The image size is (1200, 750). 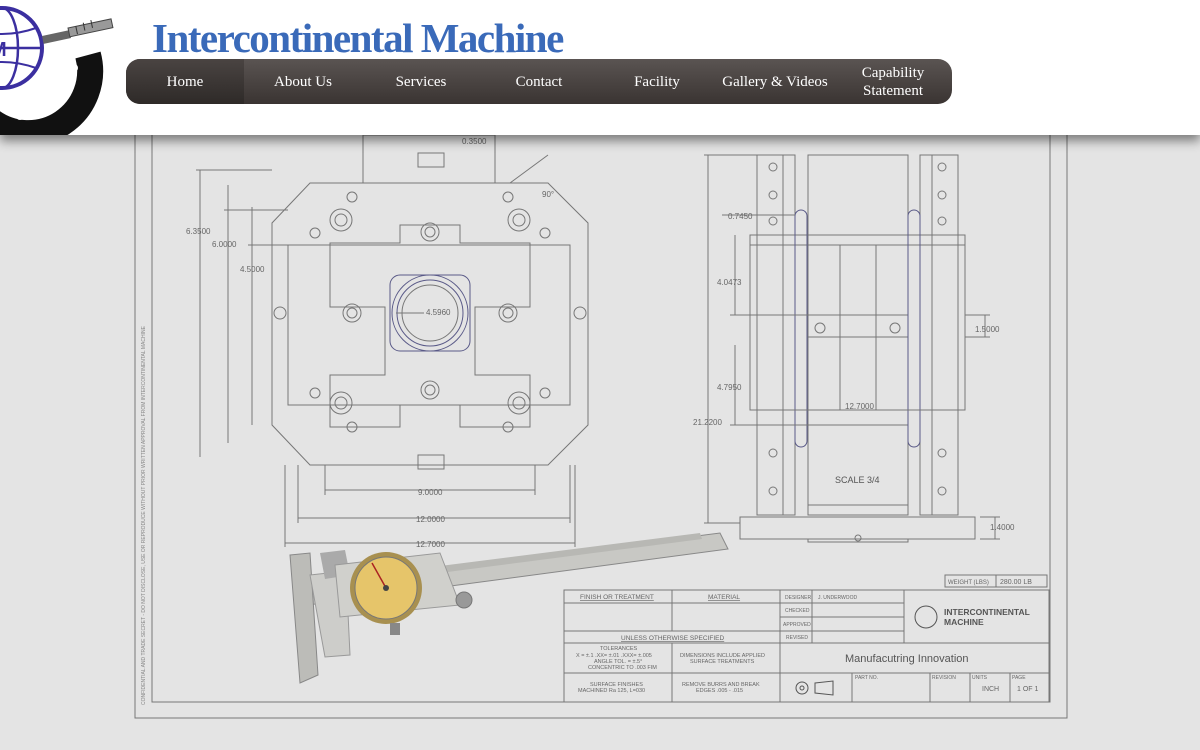 I want to click on checked-label: CHECKED, so click(x=797, y=611).